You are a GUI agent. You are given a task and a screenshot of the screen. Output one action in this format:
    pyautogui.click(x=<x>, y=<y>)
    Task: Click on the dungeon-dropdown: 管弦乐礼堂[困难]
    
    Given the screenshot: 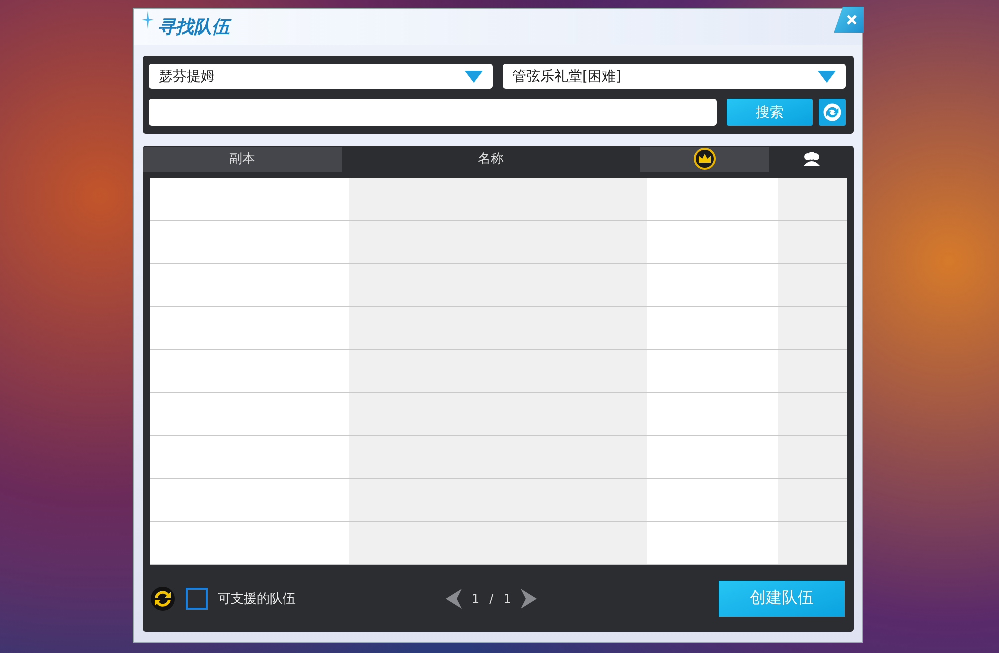 What is the action you would take?
    pyautogui.click(x=674, y=76)
    